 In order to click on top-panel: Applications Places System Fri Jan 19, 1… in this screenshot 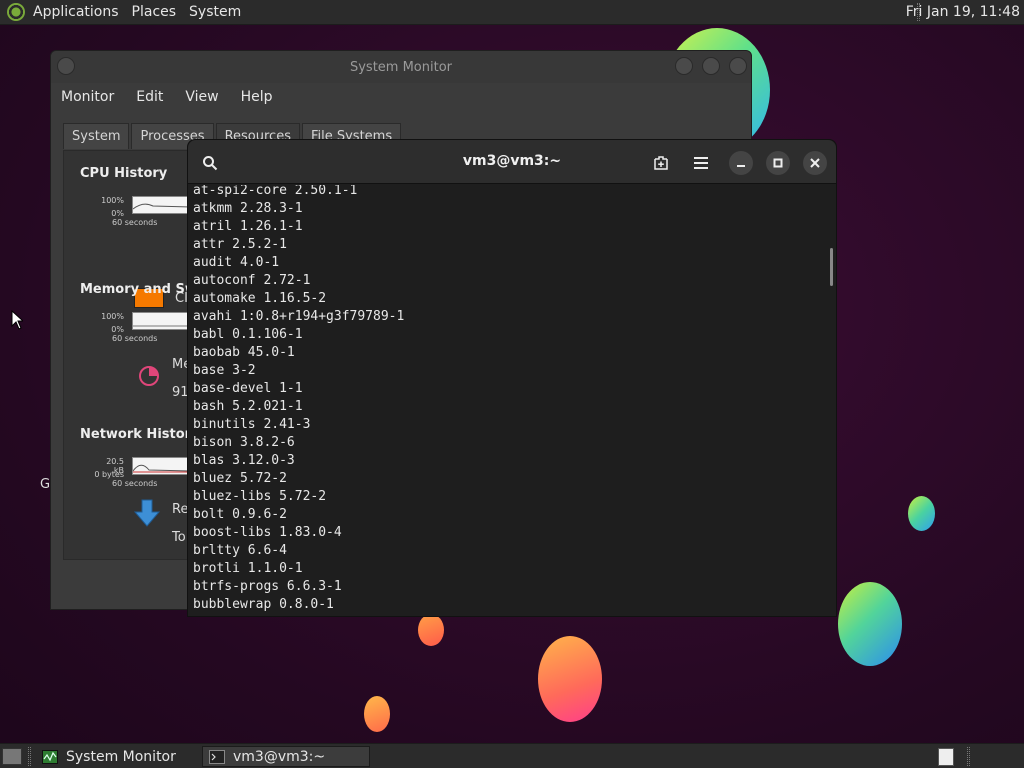, I will do `click(512, 12)`.